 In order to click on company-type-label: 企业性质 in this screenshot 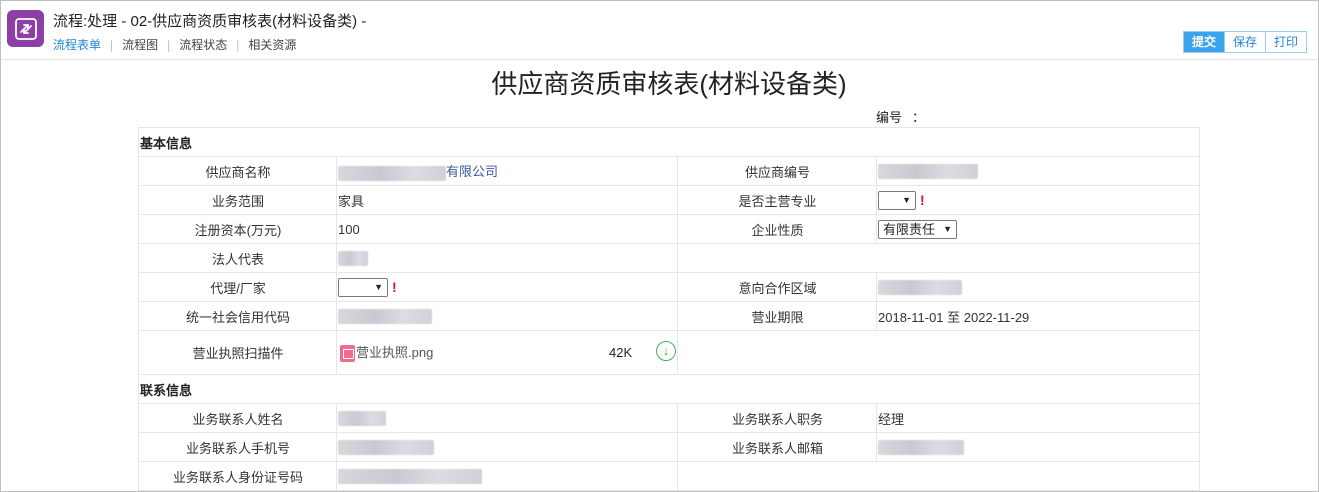, I will do `click(777, 229)`.